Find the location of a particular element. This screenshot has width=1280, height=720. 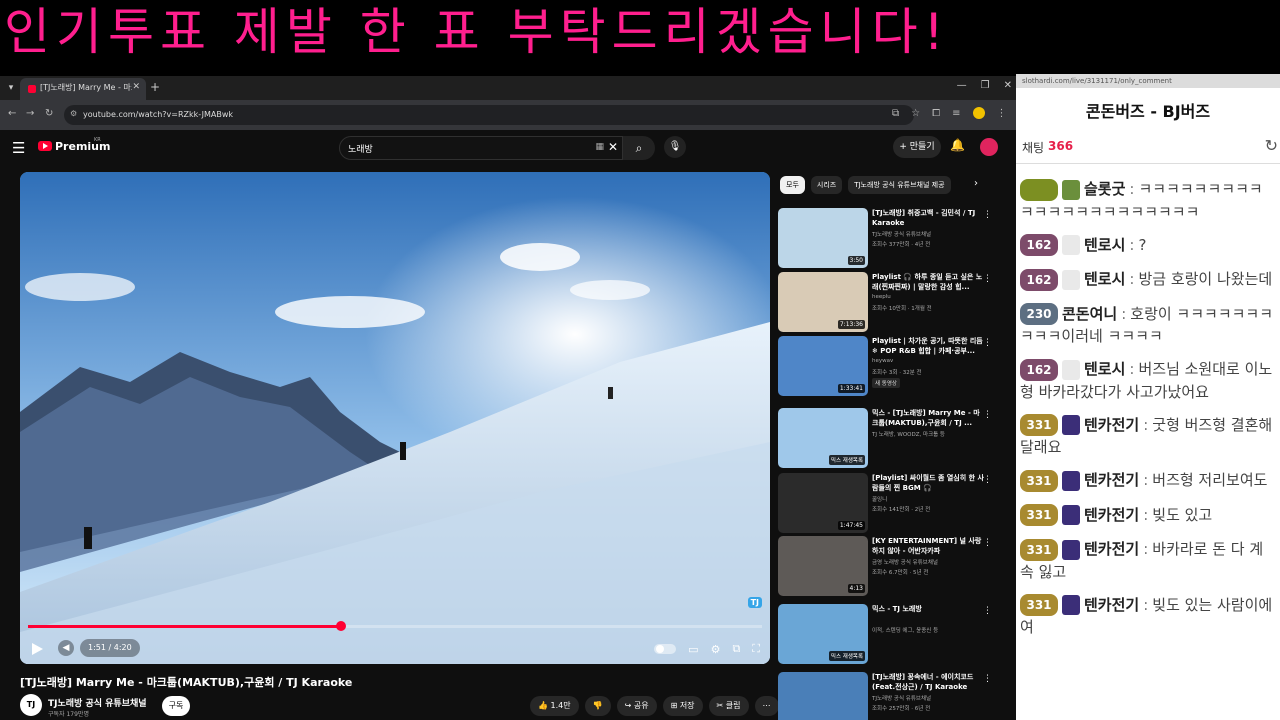

recommendation-thumbnail: 1:47:45 is located at coordinates (823, 503).